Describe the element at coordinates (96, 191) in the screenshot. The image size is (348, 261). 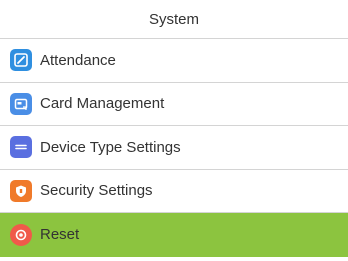
I see `menu-item-label: Security Settings` at that location.